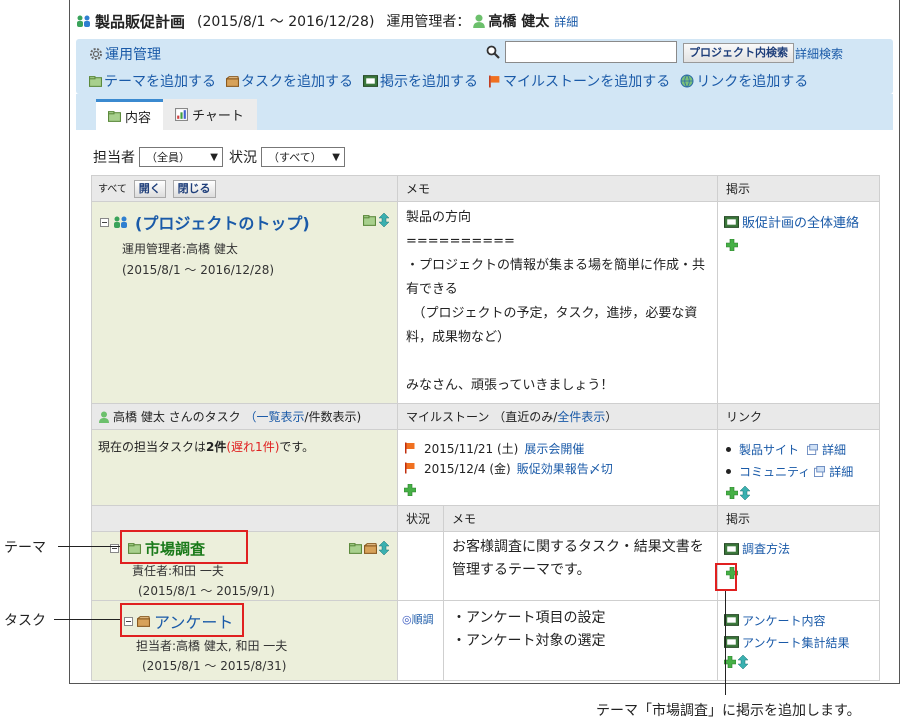  What do you see at coordinates (168, 157) in the screenshot?
I see `assignee-value: （全員）` at bounding box center [168, 157].